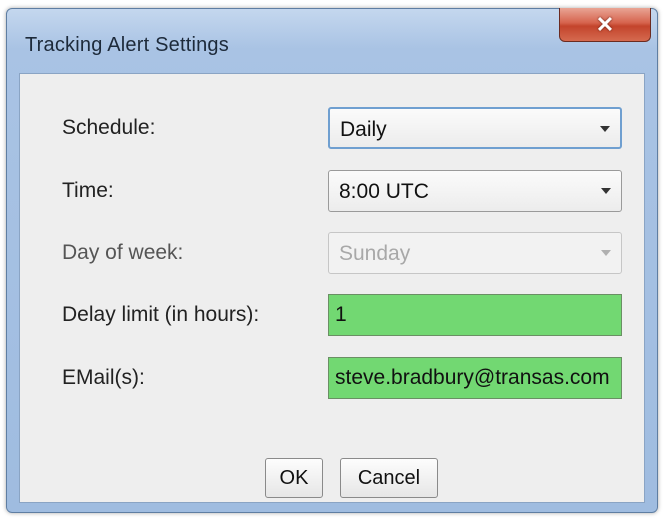 Image resolution: width=666 pixels, height=519 pixels. I want to click on time-row: Time: 8:00 UTC, so click(332, 192).